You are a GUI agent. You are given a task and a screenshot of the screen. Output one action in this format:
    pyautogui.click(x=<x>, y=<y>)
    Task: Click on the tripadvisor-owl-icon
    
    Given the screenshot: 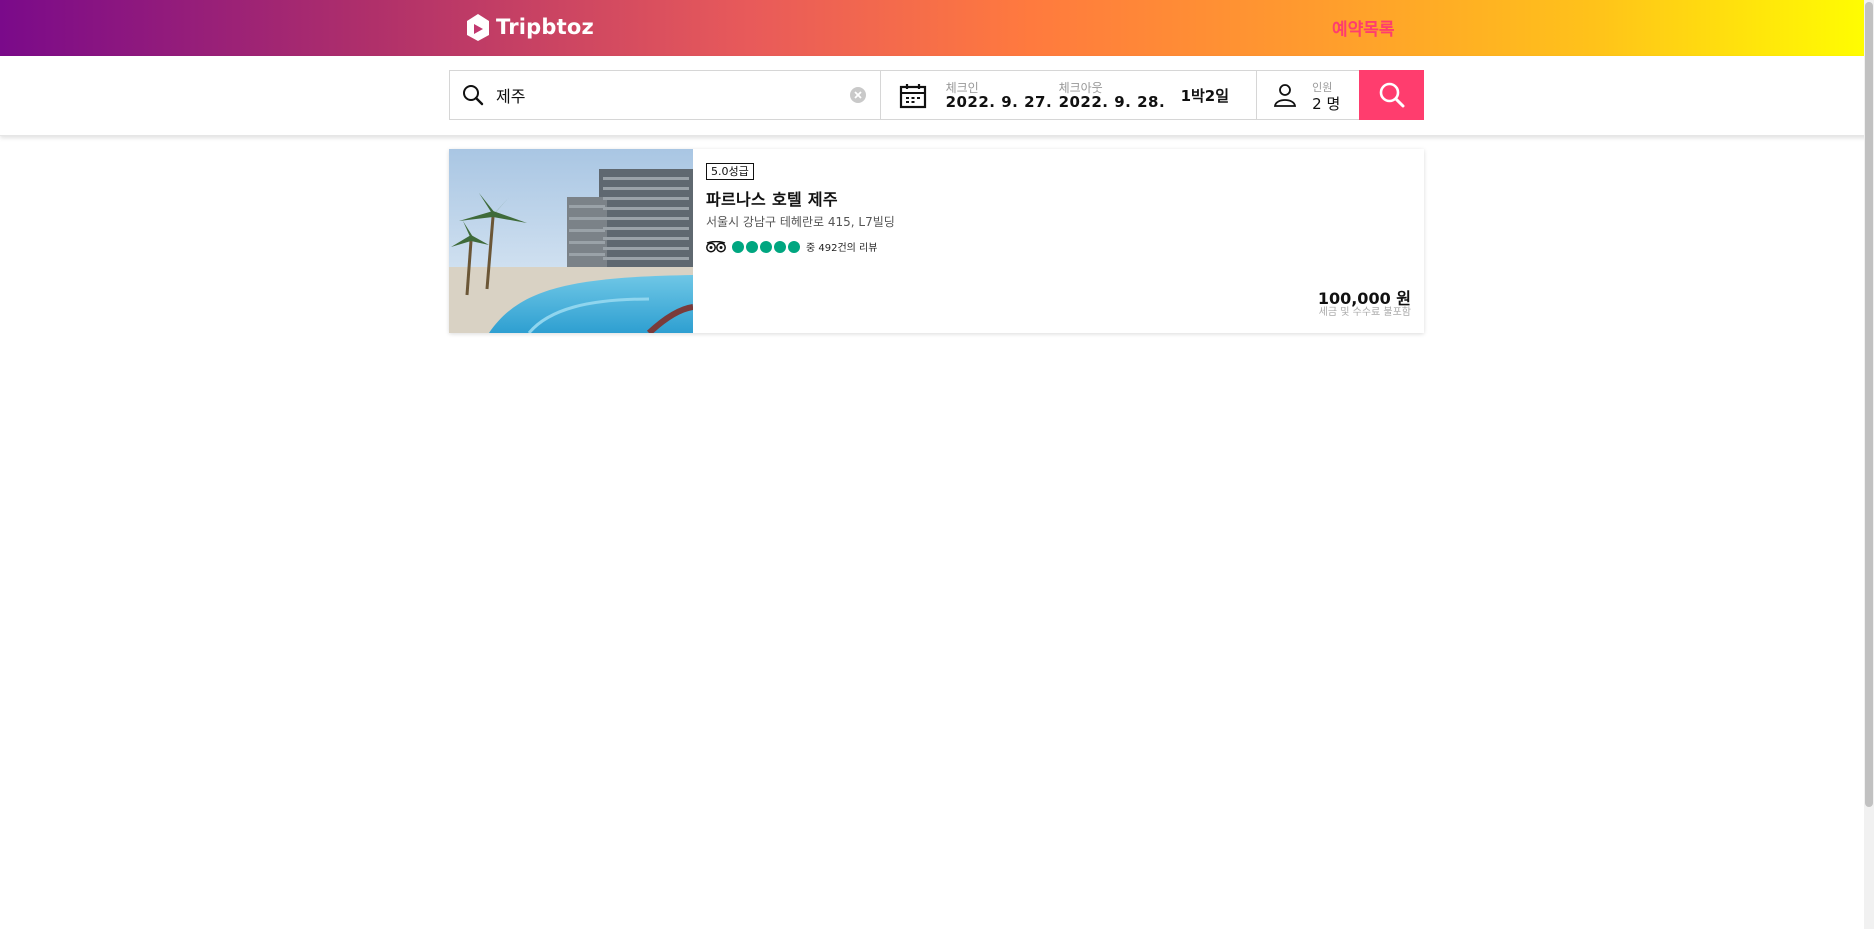 What is the action you would take?
    pyautogui.click(x=716, y=246)
    